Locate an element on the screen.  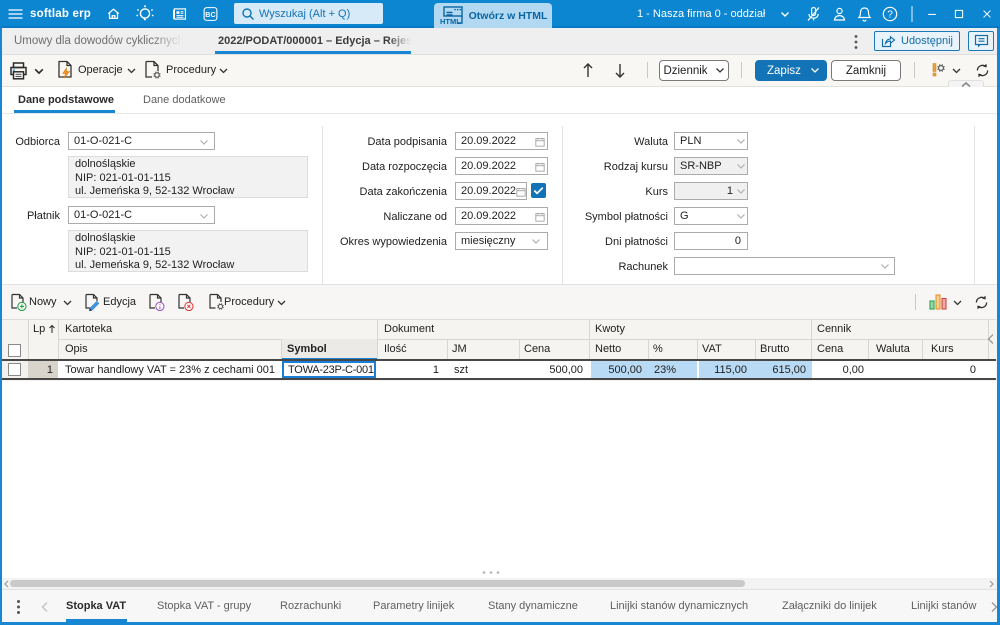
svg-text: BC is located at coordinates (210, 14).